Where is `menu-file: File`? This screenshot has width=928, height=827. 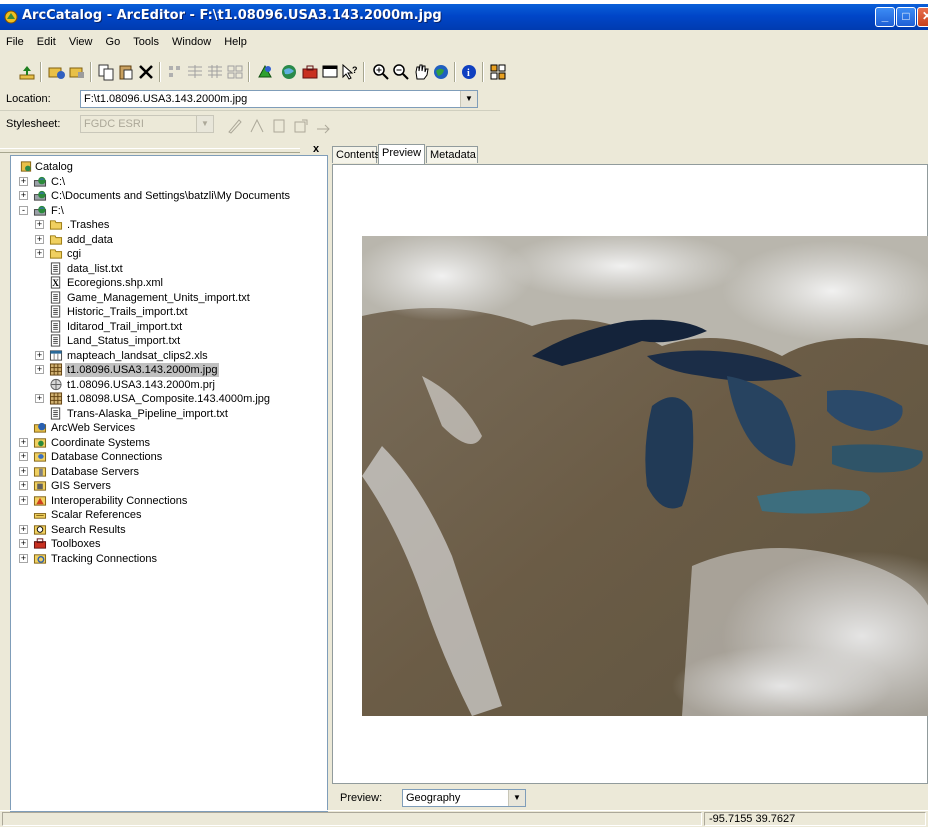
menu-file: File is located at coordinates (14, 40).